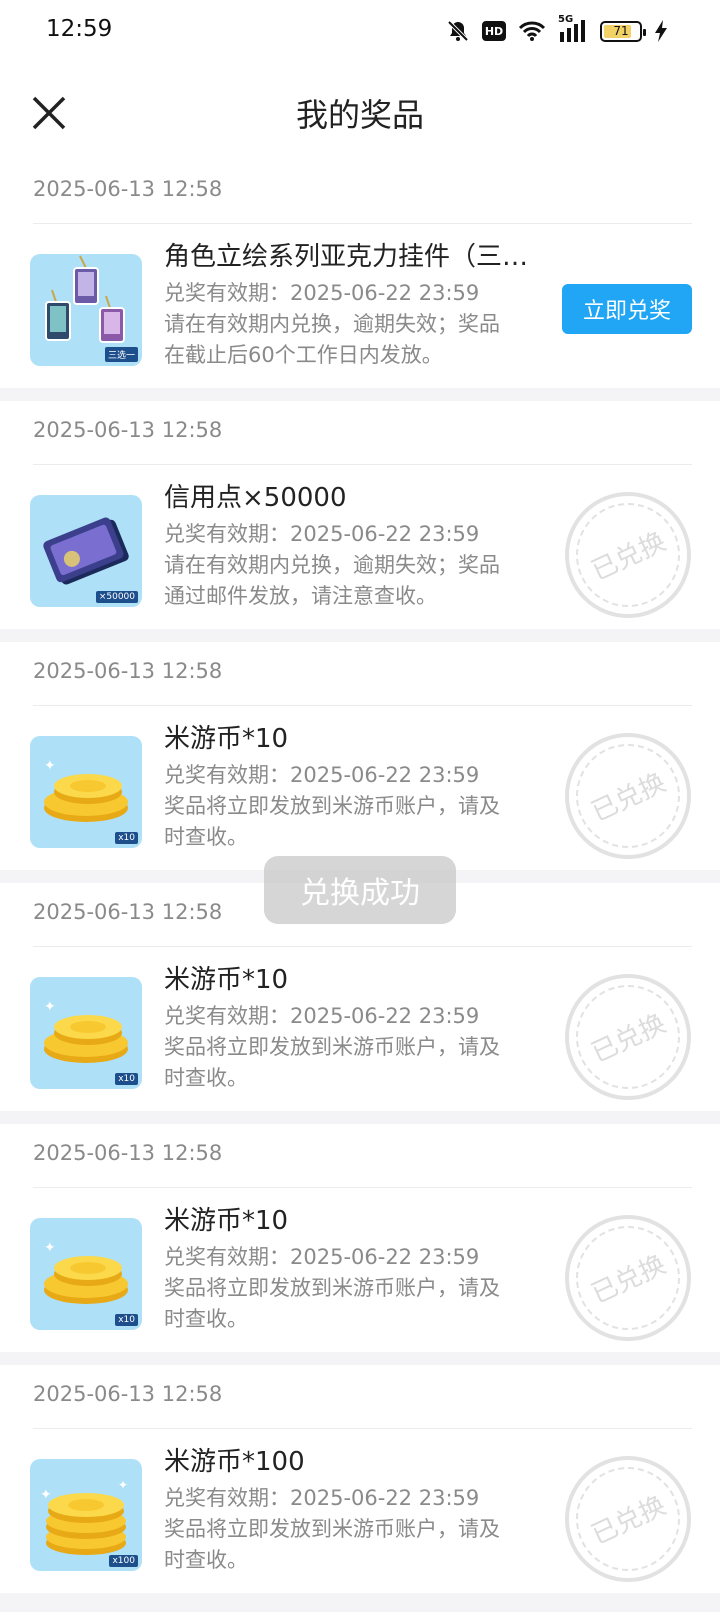 This screenshot has width=720, height=1612. Describe the element at coordinates (494, 31) in the screenshot. I see `hd-icon: HD` at that location.